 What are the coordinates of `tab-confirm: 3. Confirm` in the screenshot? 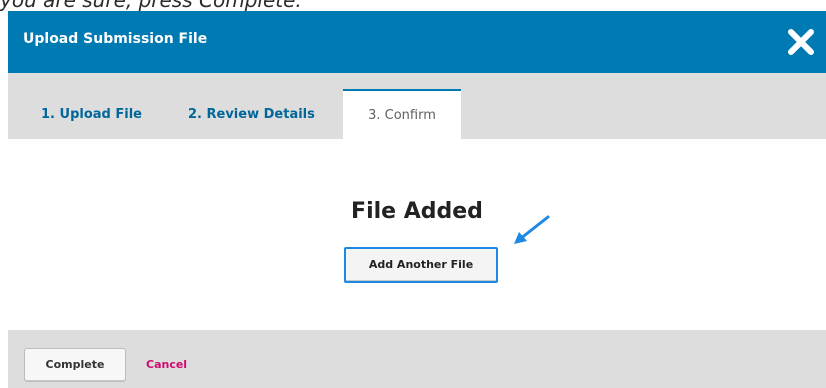 It's located at (402, 114).